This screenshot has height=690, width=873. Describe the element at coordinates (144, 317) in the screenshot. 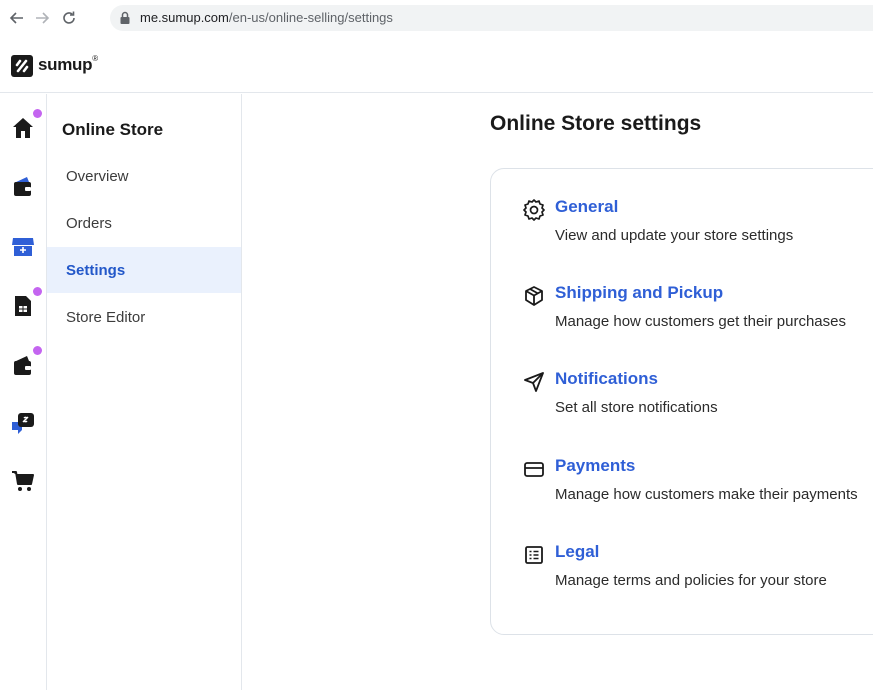

I see `nav-item-store-editor: Store Editor` at that location.